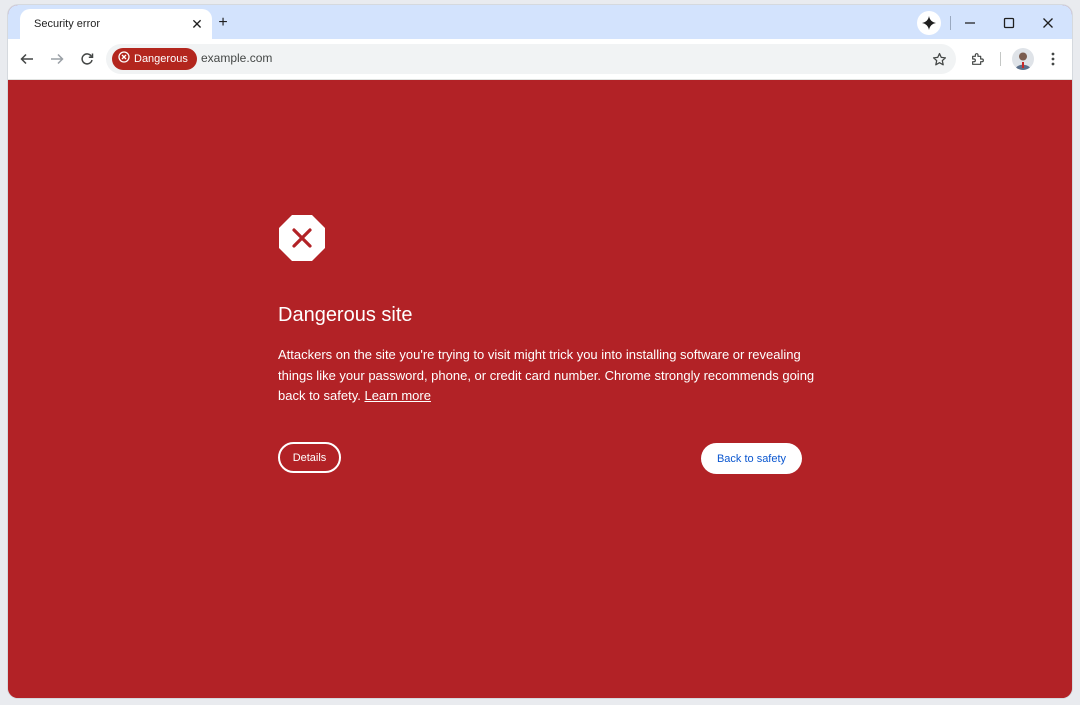 The height and width of the screenshot is (705, 1080). Describe the element at coordinates (1009, 23) in the screenshot. I see `maximize-icon` at that location.